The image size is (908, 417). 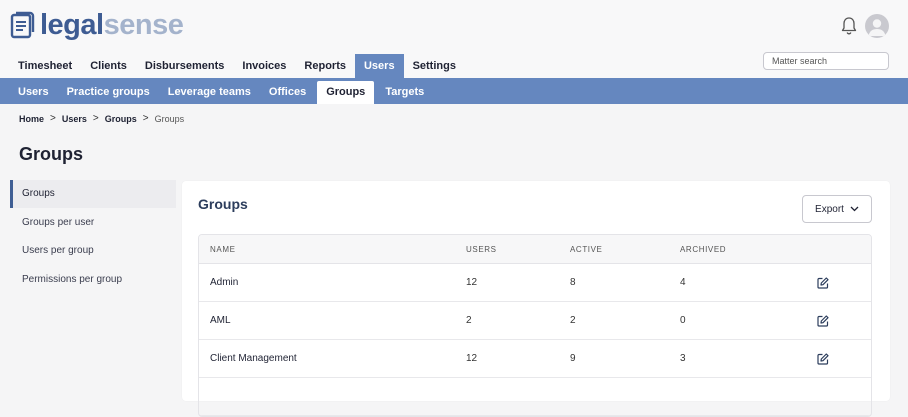 What do you see at coordinates (535, 283) in the screenshot?
I see `table-row: Admin 12 8 4` at bounding box center [535, 283].